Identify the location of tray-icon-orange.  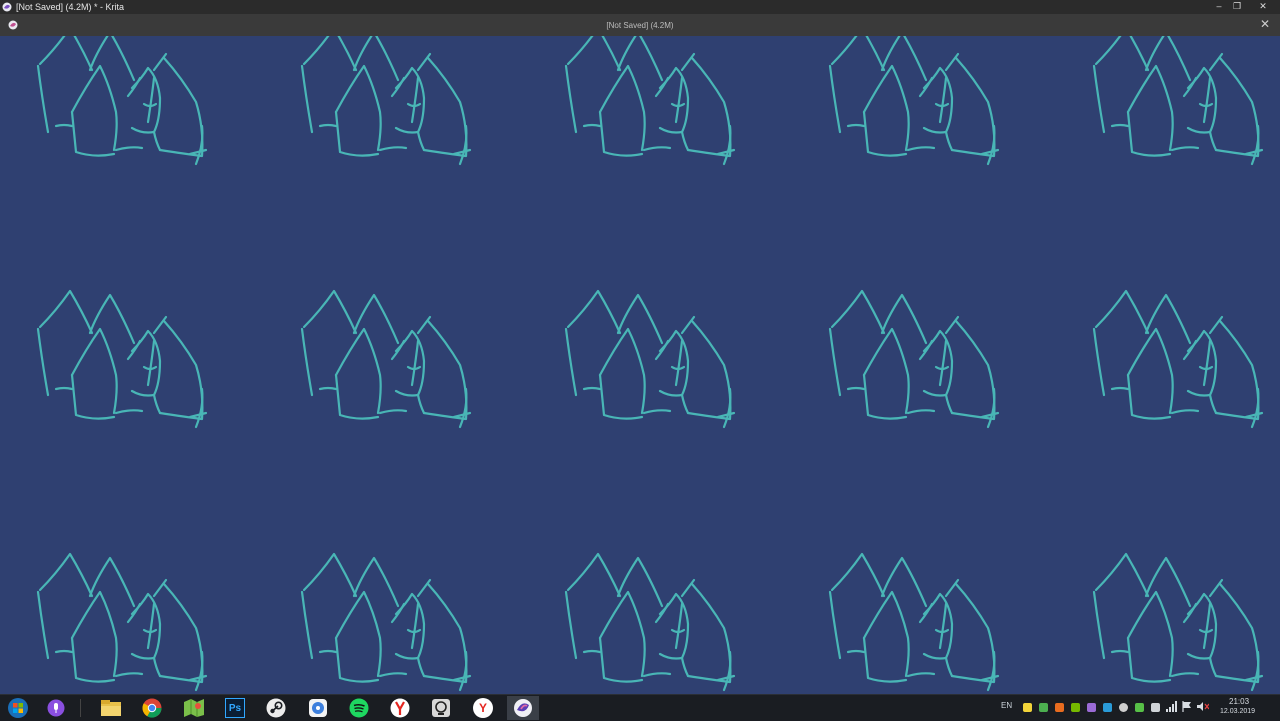
(1059, 707).